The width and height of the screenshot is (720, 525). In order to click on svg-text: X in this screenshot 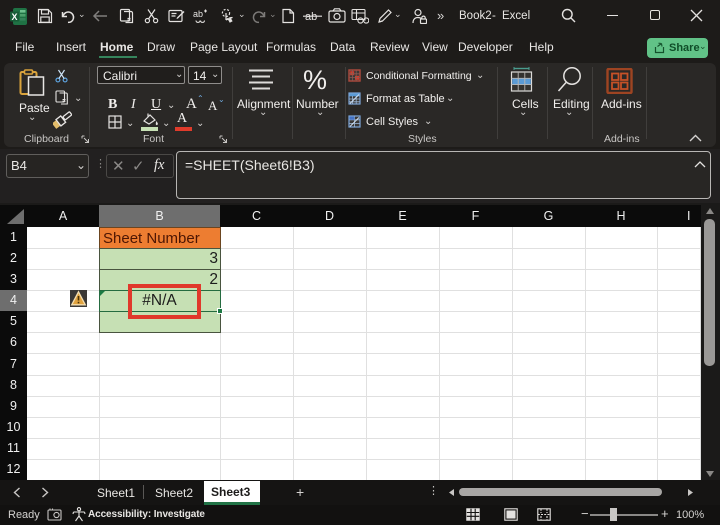, I will do `click(14, 17)`.